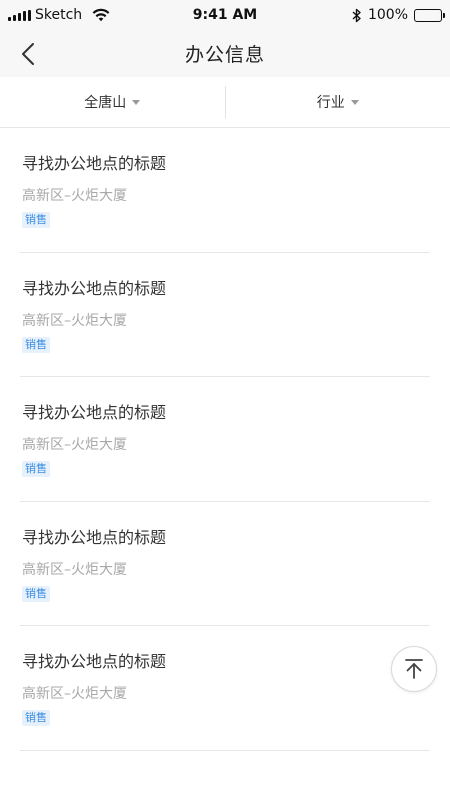  What do you see at coordinates (19, 15) in the screenshot?
I see `signal-icon` at bounding box center [19, 15].